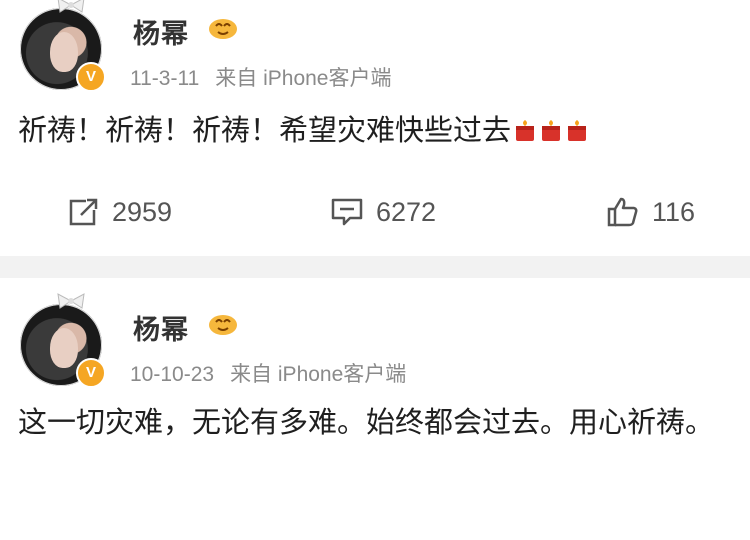 The width and height of the screenshot is (750, 540). I want to click on comment-icon, so click(347, 212).